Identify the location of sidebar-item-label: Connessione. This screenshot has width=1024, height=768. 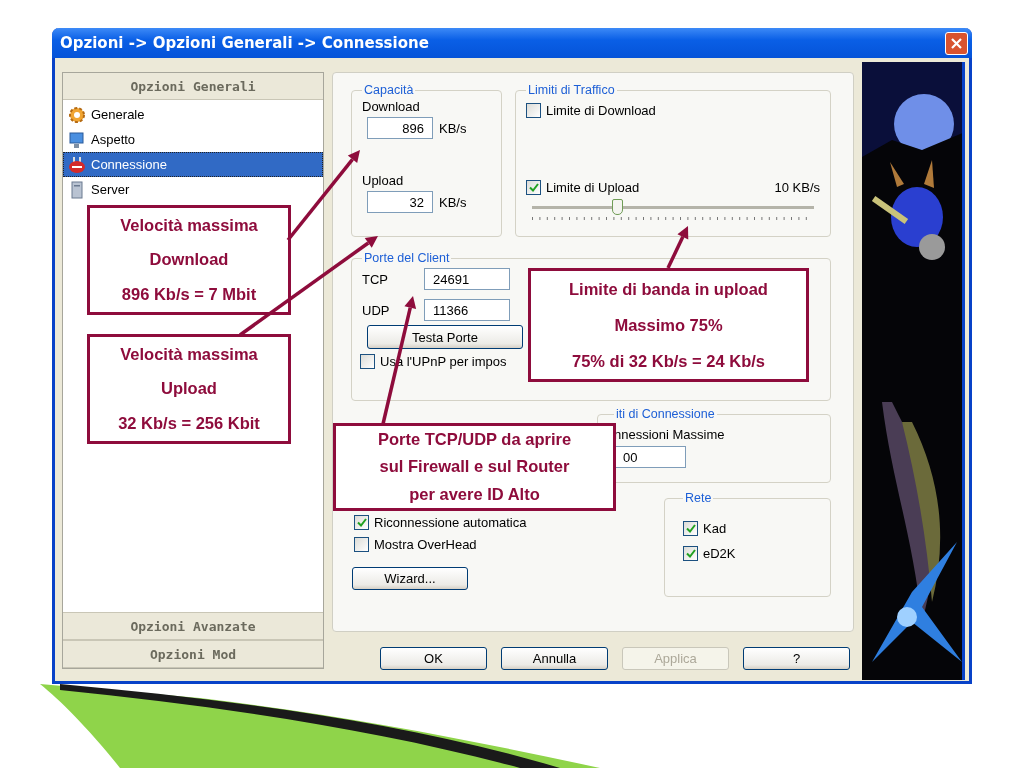
(129, 164).